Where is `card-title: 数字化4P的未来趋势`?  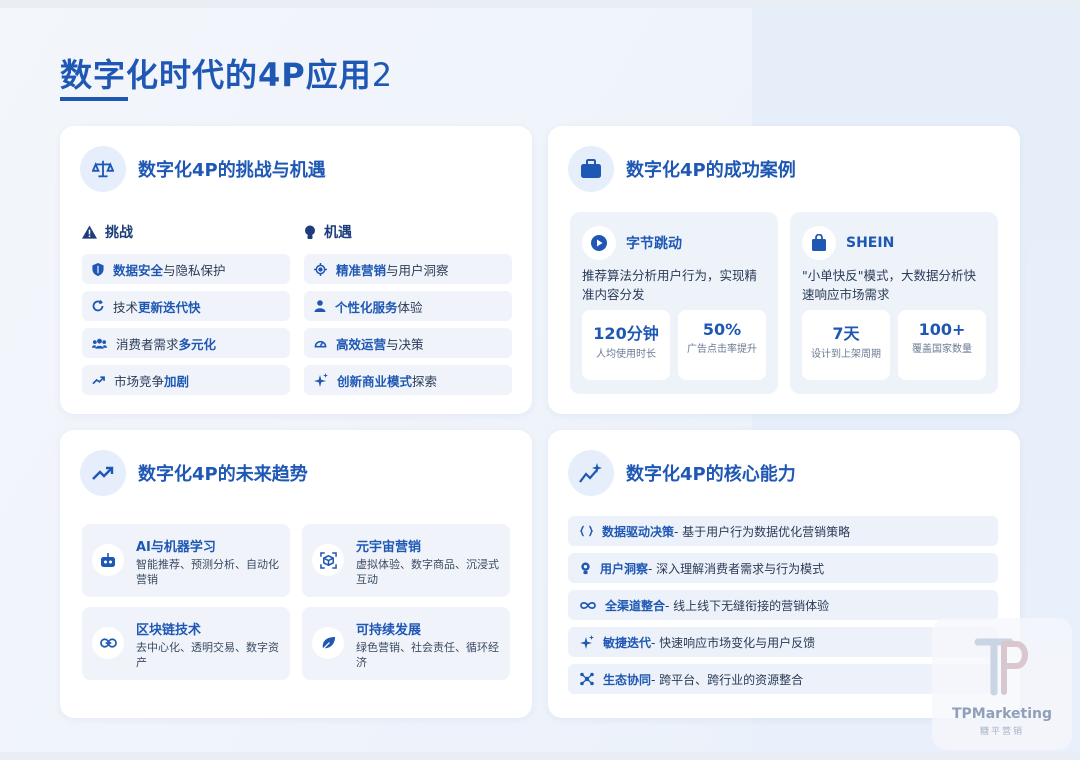
card-title: 数字化4P的未来趋势 is located at coordinates (223, 474).